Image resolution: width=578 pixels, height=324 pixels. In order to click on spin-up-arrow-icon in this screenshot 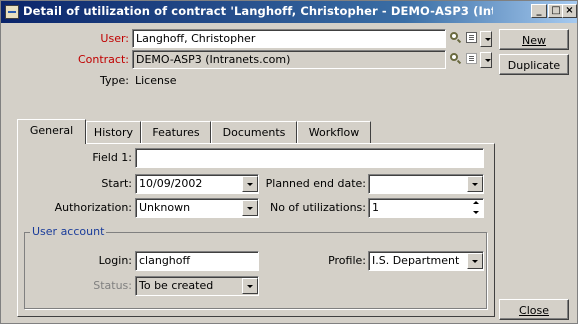, I will do `click(476, 203)`.